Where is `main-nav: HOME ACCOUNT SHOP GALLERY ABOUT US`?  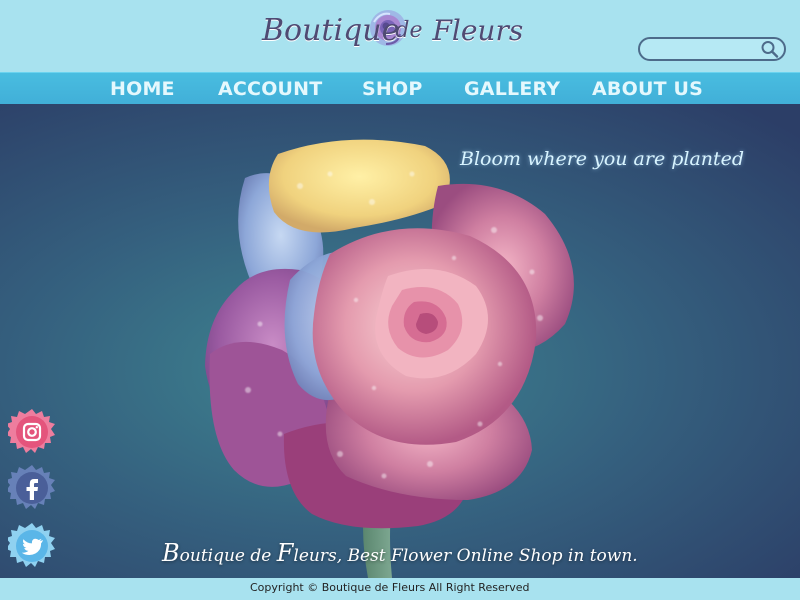
main-nav: HOME ACCOUNT SHOP GALLERY ABOUT US is located at coordinates (400, 88).